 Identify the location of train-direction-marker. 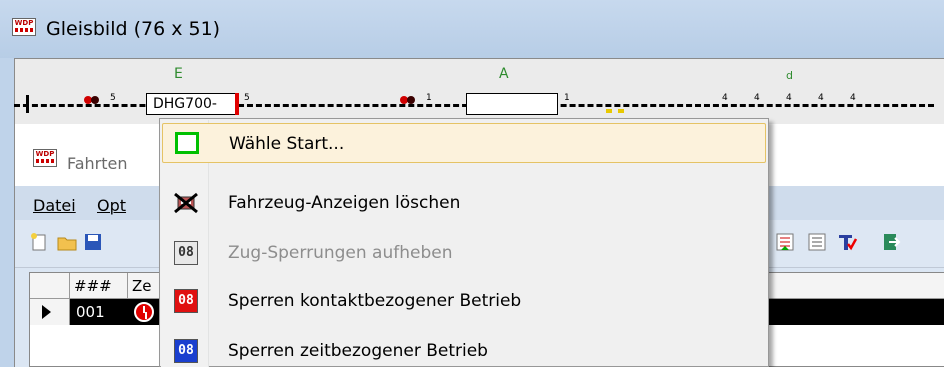
(237, 104).